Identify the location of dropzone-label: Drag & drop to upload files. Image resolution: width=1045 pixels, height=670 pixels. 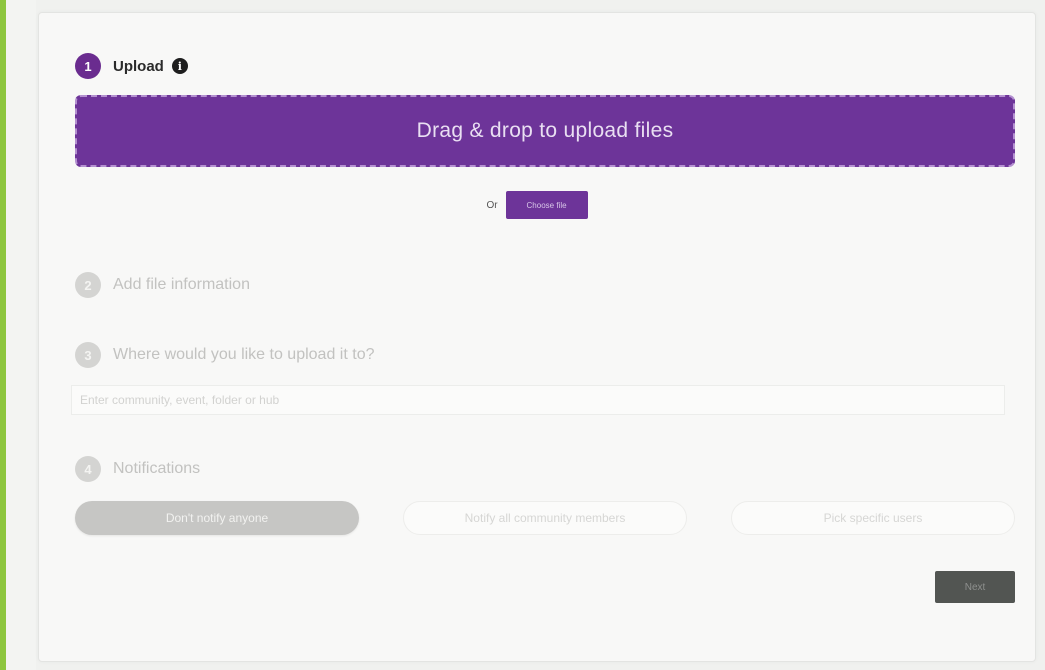
(545, 130).